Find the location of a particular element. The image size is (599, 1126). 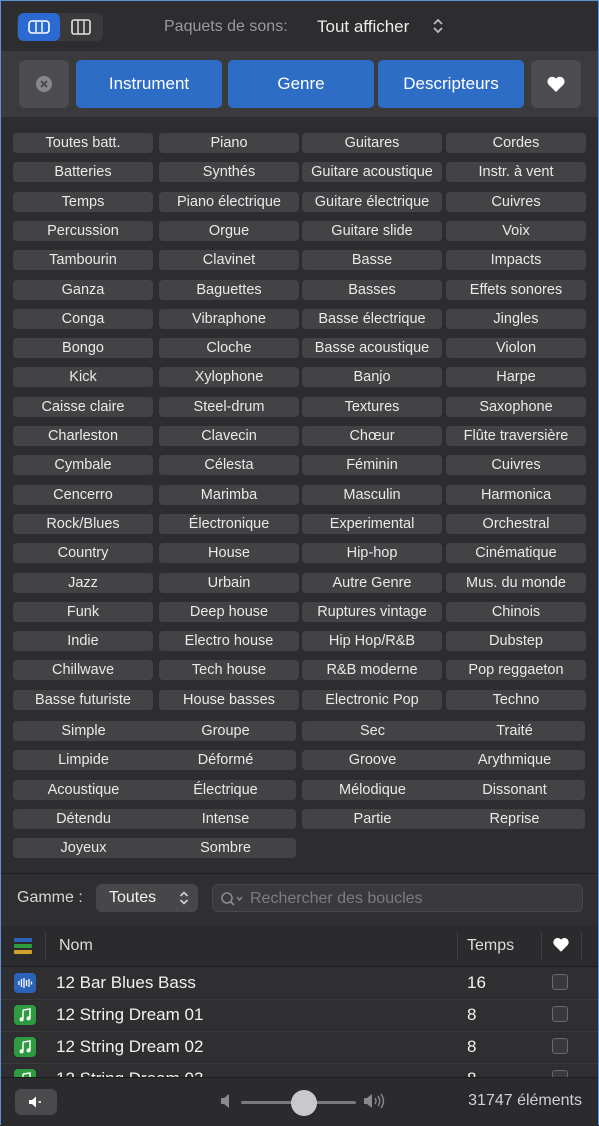

descriptor-option: Dissonant is located at coordinates (514, 790).